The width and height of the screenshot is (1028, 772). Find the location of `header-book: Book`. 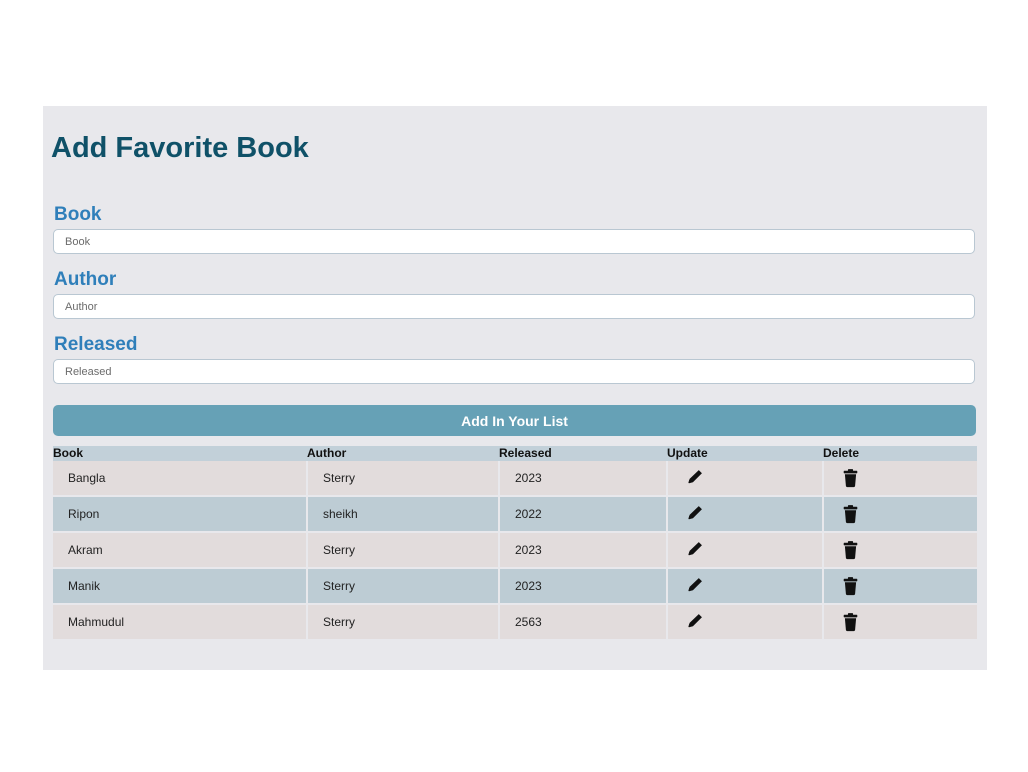

header-book: Book is located at coordinates (180, 453).